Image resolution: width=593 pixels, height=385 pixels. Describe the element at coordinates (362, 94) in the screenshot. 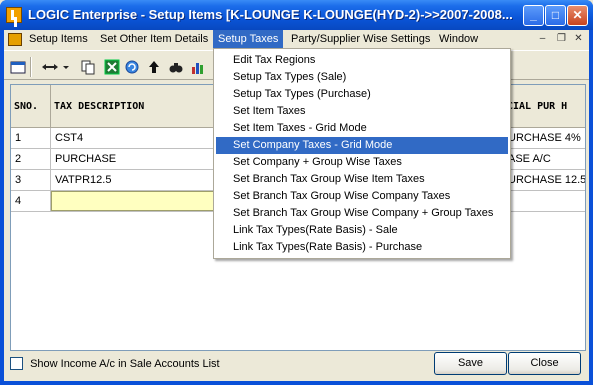

I see `menu-item-setup-tax-types-purchase: Setup Tax Types (Purchase)` at that location.